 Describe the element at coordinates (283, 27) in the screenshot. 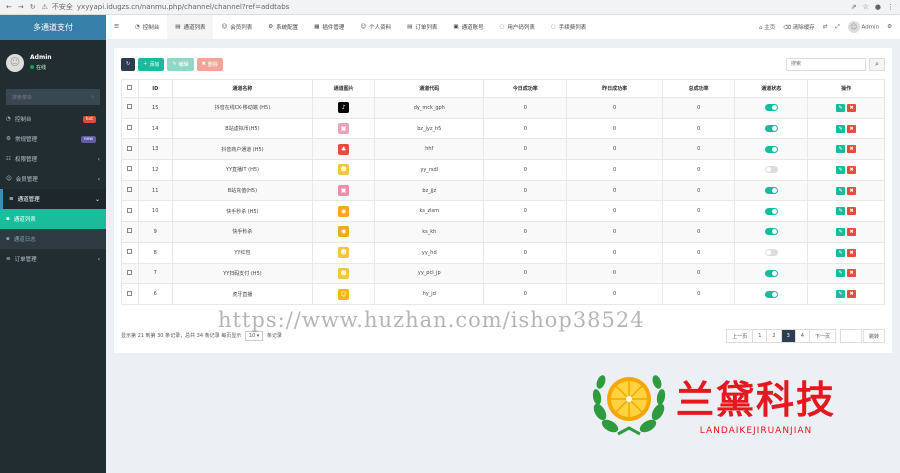

I see `tab-system-config: ⚙ 系统配置` at that location.